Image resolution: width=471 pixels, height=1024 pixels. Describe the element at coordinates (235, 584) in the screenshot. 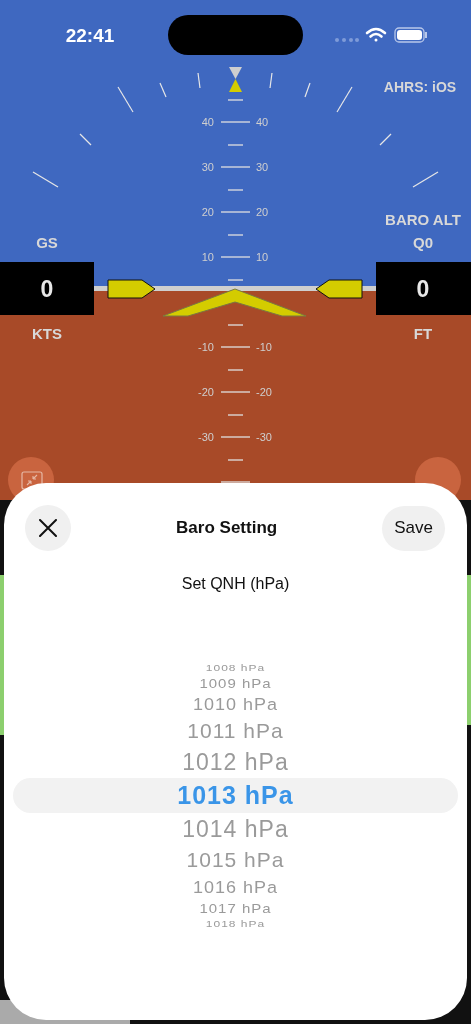

I see `instruction-text: Set QNH (hPa)` at that location.